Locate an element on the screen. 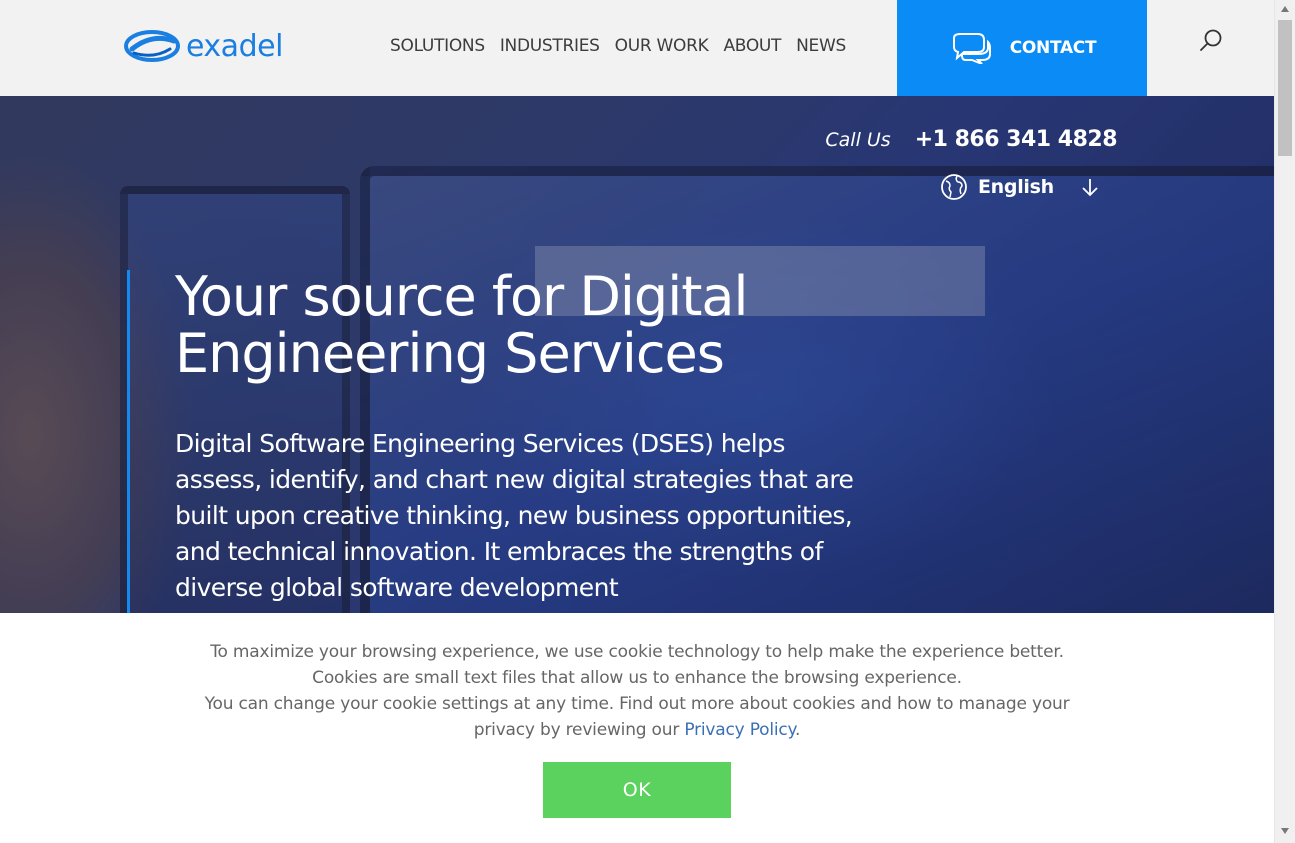 The height and width of the screenshot is (843, 1295). nav-news: NEWS is located at coordinates (821, 46).